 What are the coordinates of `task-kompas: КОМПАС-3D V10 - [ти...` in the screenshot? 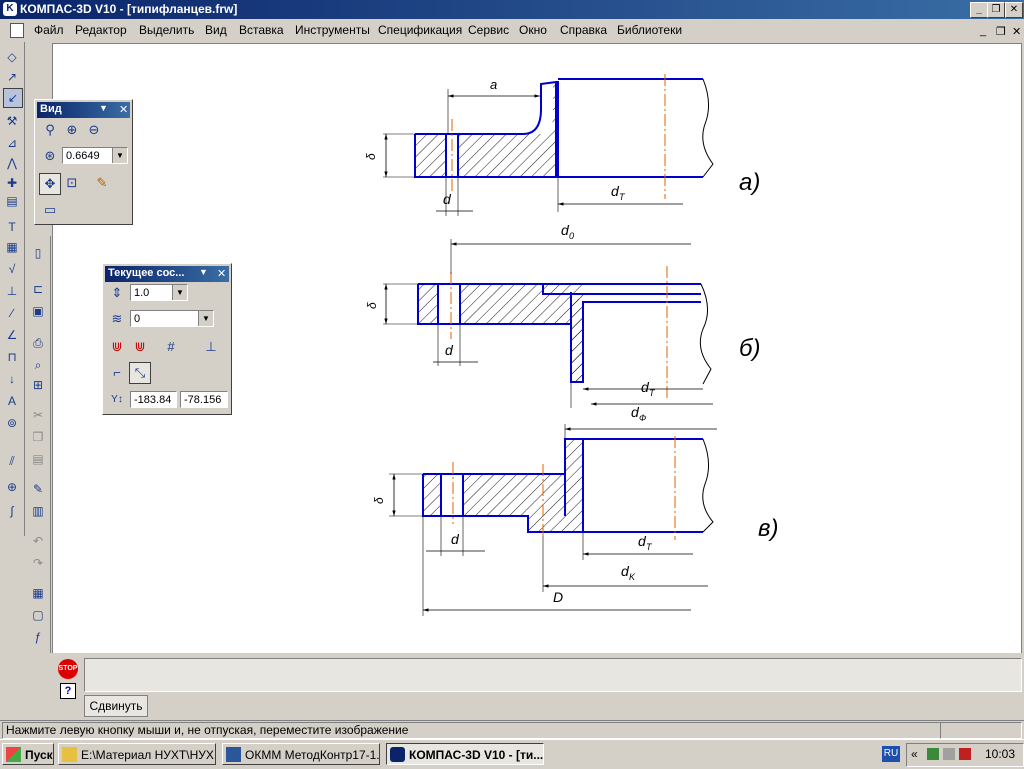 It's located at (465, 754).